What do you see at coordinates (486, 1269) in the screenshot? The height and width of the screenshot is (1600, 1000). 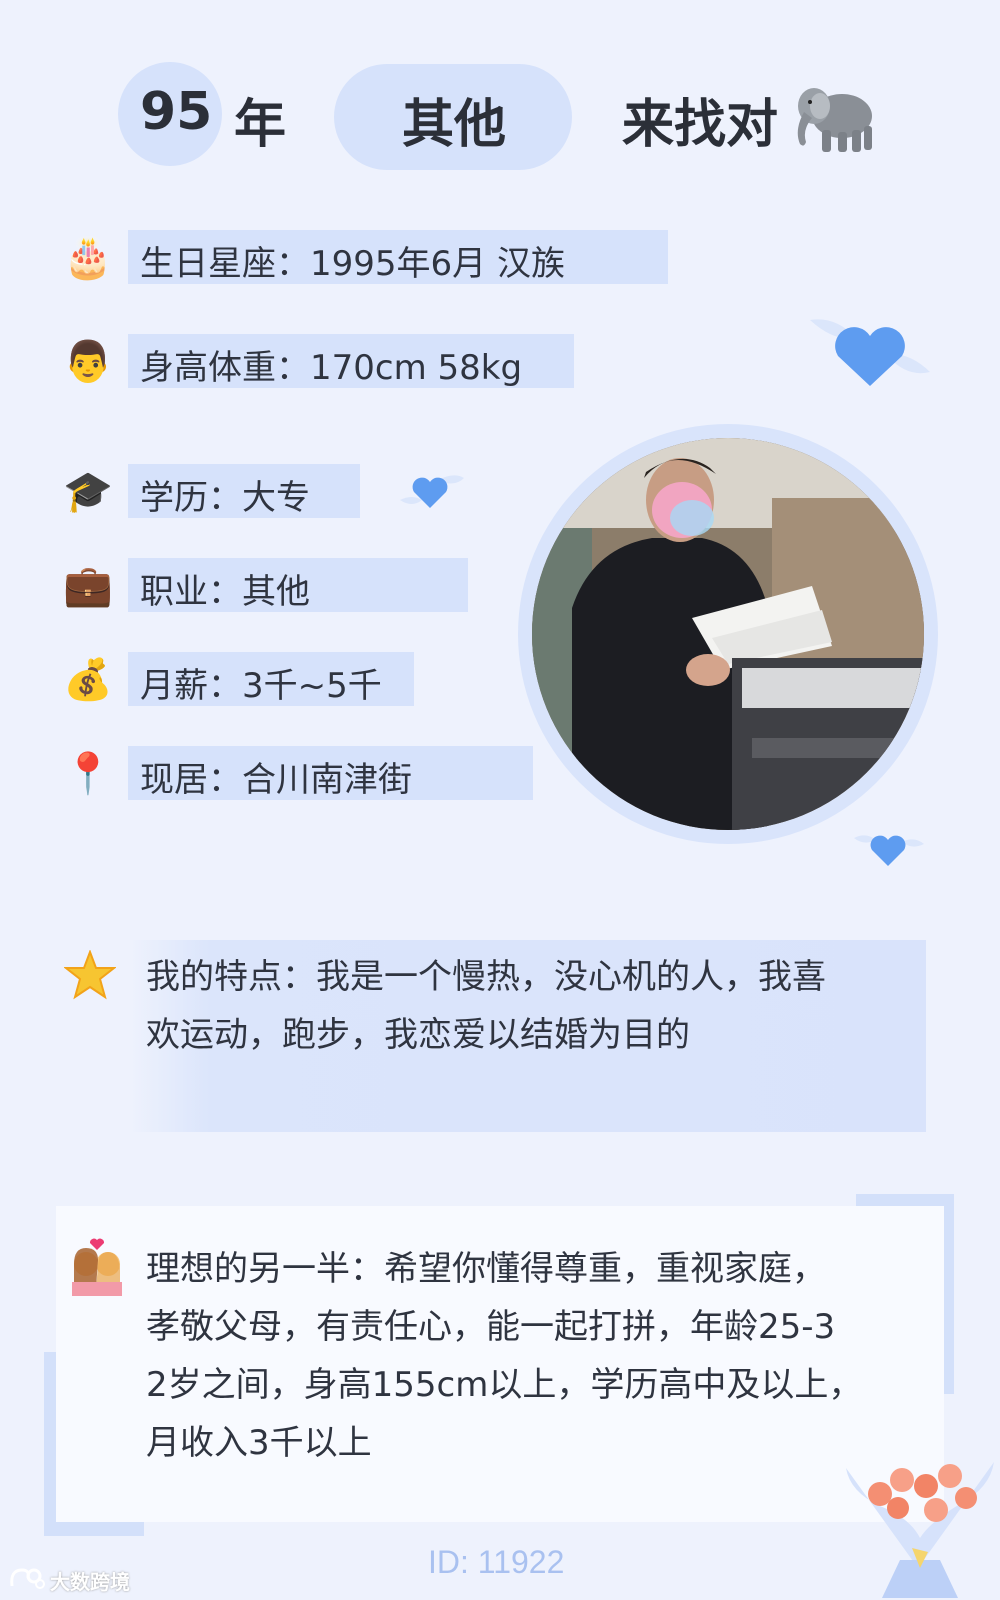 I see `ideal-line-1: 理想的另一半：希望你懂得尊重，重视家庭，` at bounding box center [486, 1269].